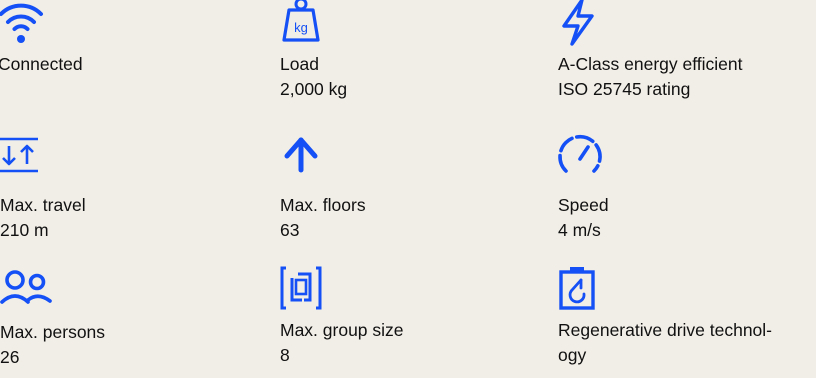 The width and height of the screenshot is (816, 378). I want to click on elevator-group-icon, so click(301, 288).